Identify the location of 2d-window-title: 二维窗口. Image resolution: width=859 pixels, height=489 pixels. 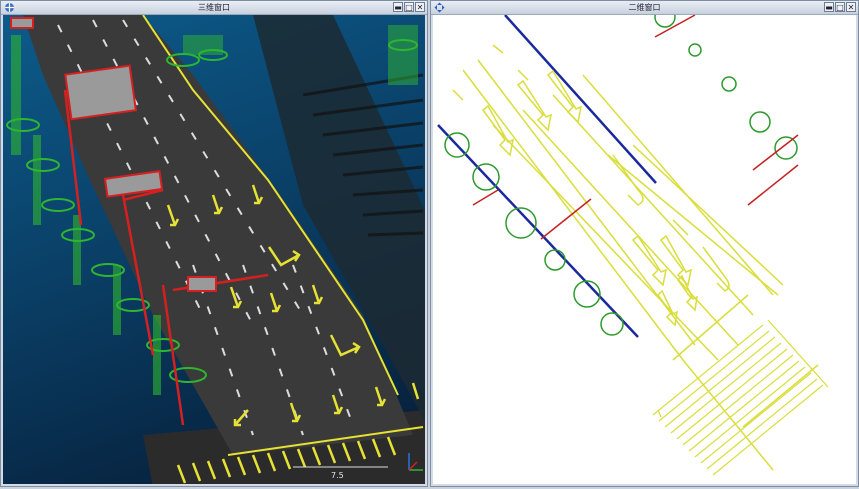
(644, 7).